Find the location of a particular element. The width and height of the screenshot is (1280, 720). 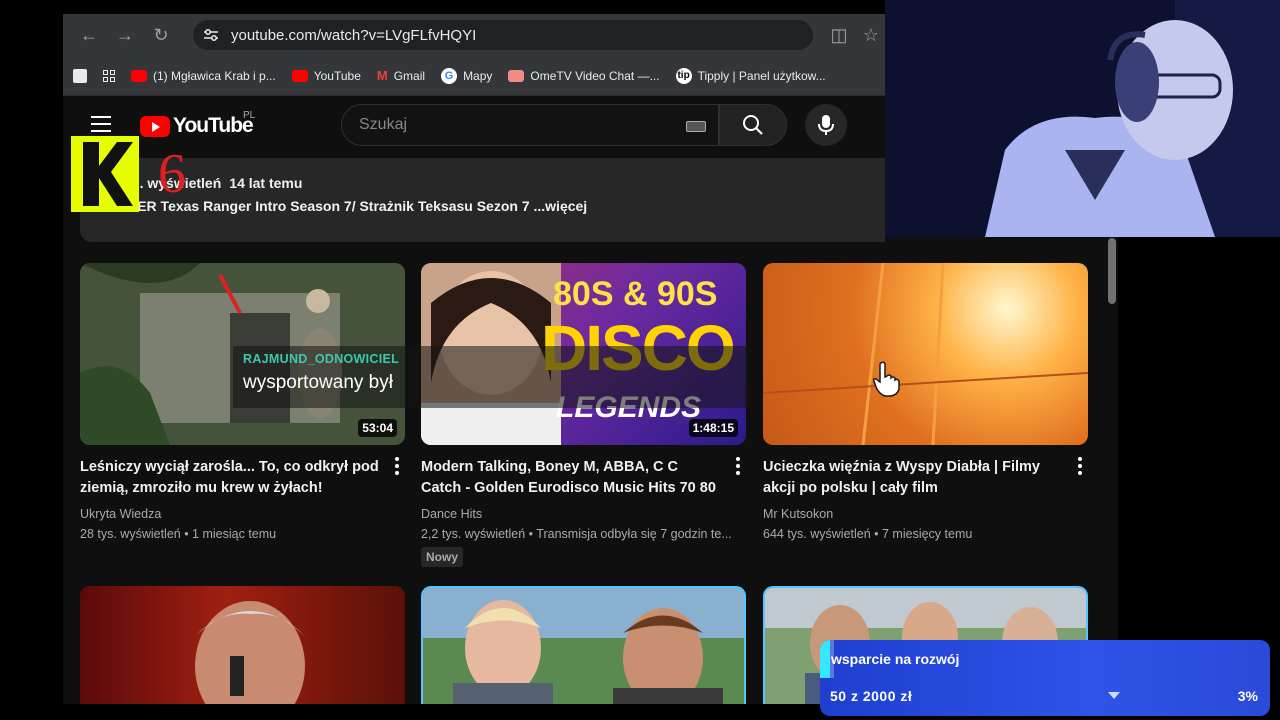

video-duration: 53:04 is located at coordinates (377, 428).